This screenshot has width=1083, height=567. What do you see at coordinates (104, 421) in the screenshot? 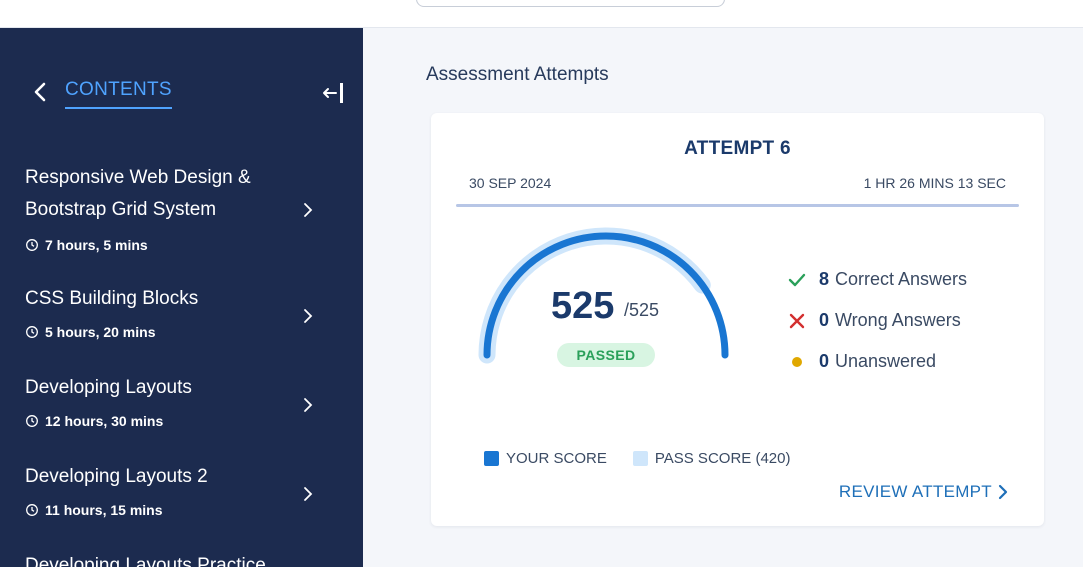
I see `course-duration-text: 12 hours, 30 mins` at bounding box center [104, 421].